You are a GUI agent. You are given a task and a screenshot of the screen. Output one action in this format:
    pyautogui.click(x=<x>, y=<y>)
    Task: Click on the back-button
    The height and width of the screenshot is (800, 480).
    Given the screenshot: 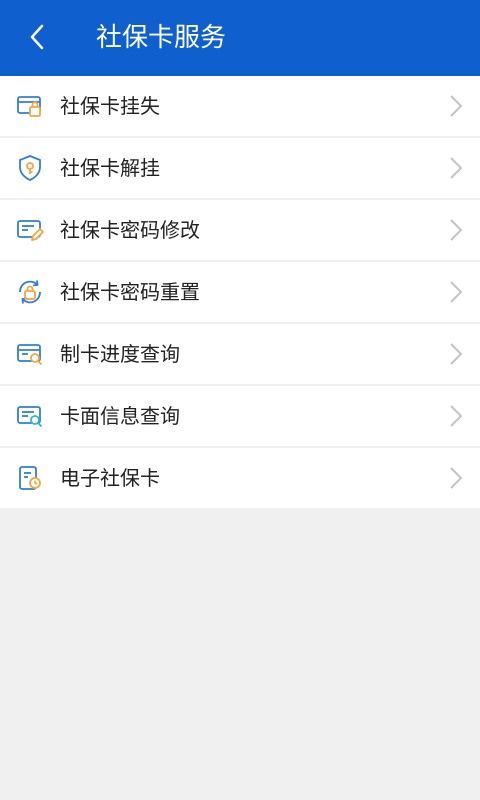 What is the action you would take?
    pyautogui.click(x=37, y=37)
    